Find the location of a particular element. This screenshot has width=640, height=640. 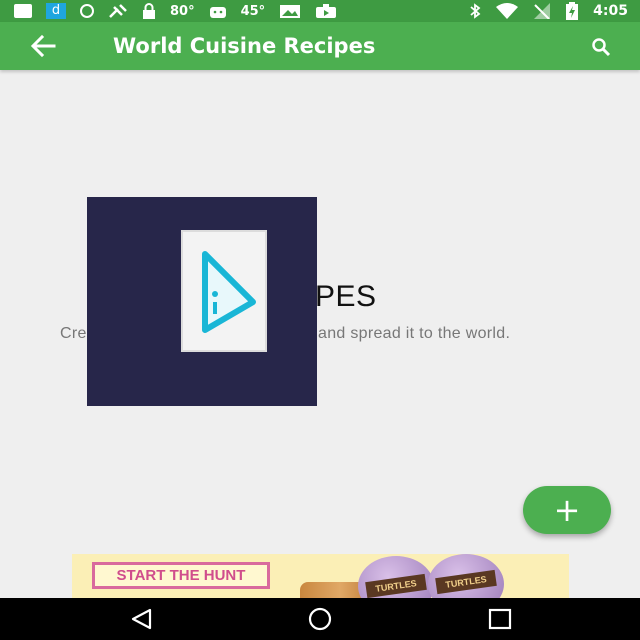

add-icon: + is located at coordinates (567, 510).